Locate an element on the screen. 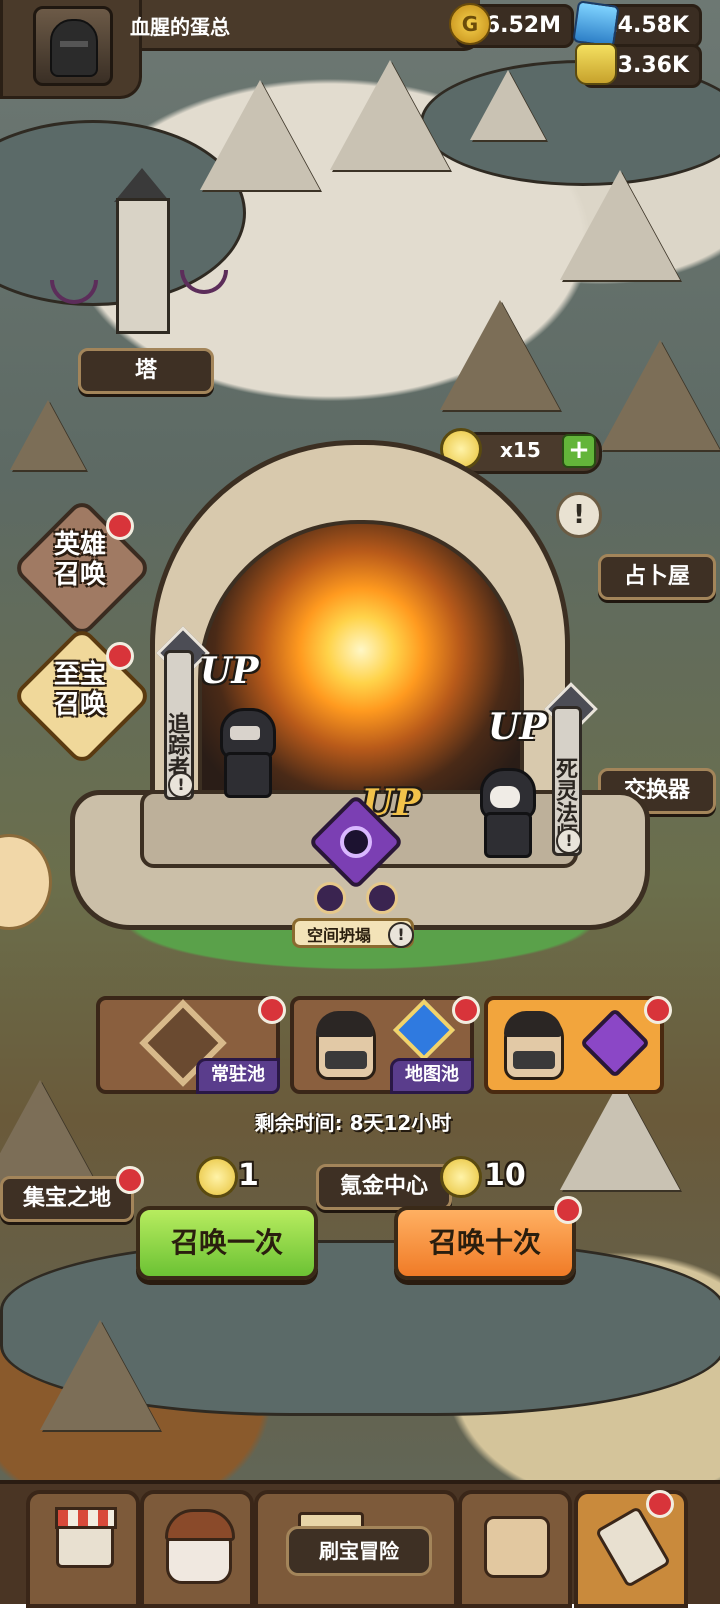  tracker-up-label: UP is located at coordinates (229, 671).